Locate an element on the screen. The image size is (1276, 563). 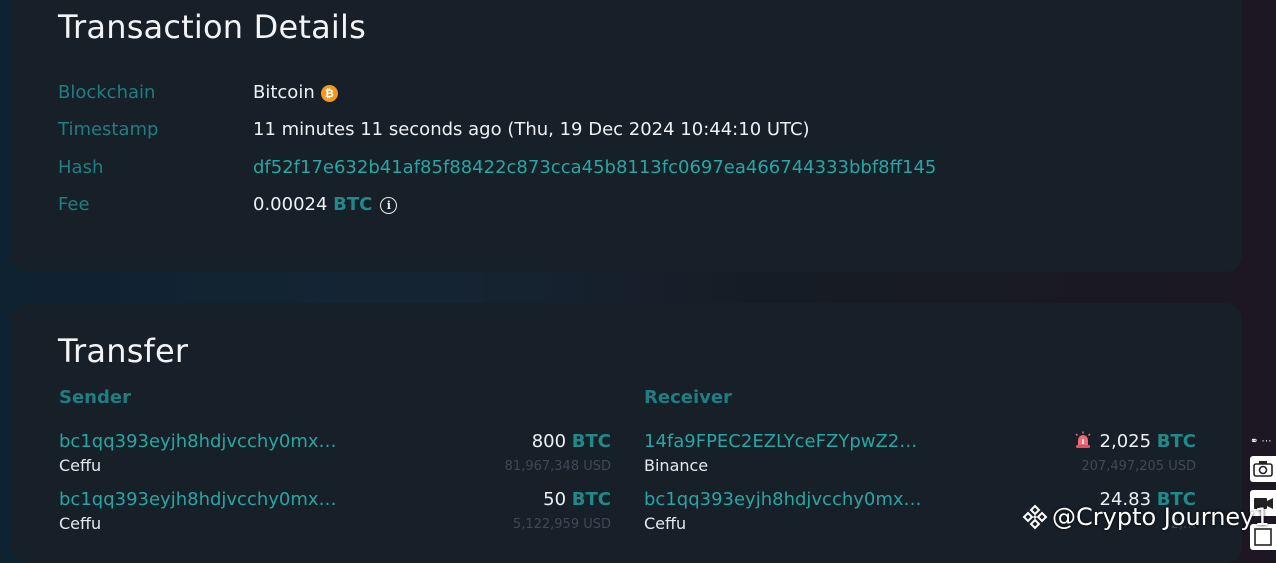
sender-usd-value: 5,122,959 USD is located at coordinates (561, 524).